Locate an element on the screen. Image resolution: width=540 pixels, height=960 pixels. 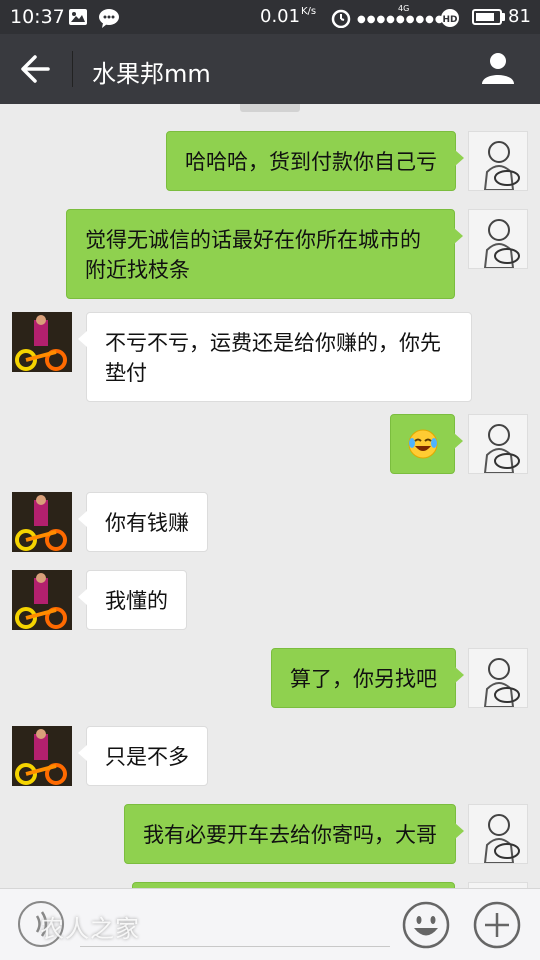
person-icon is located at coordinates (498, 68).